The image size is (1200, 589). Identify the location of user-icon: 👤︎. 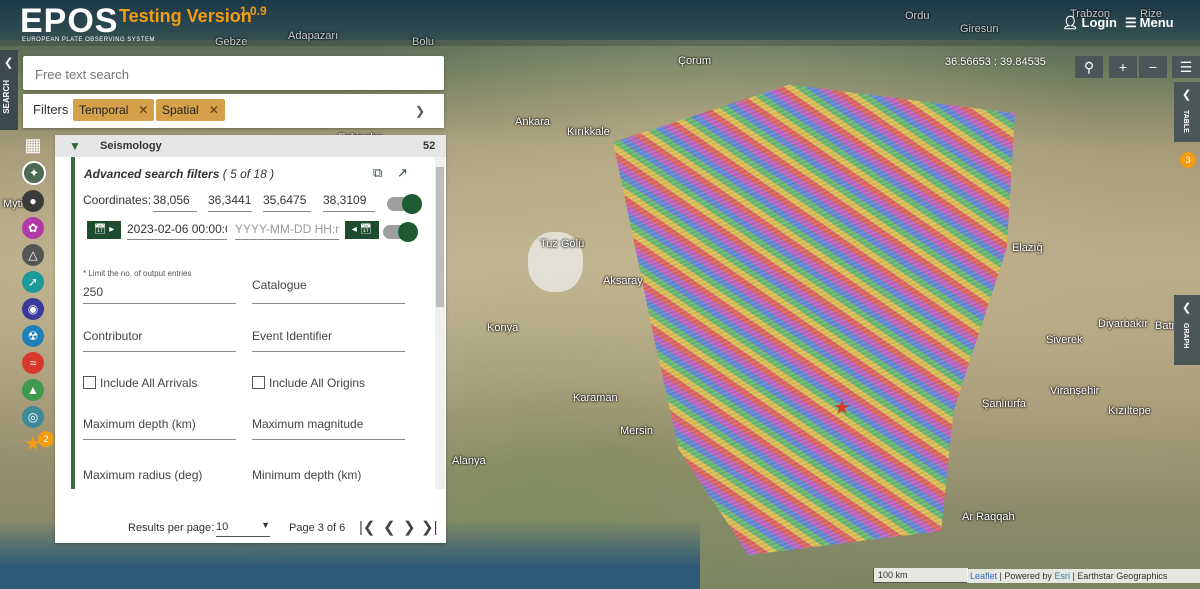
(1070, 22).